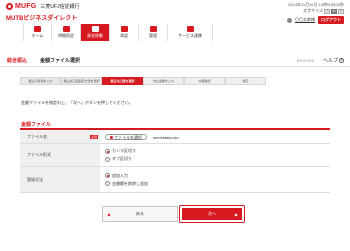  Describe the element at coordinates (163, 81) in the screenshot. I see `step-item: 支払金額を入力` at that location.